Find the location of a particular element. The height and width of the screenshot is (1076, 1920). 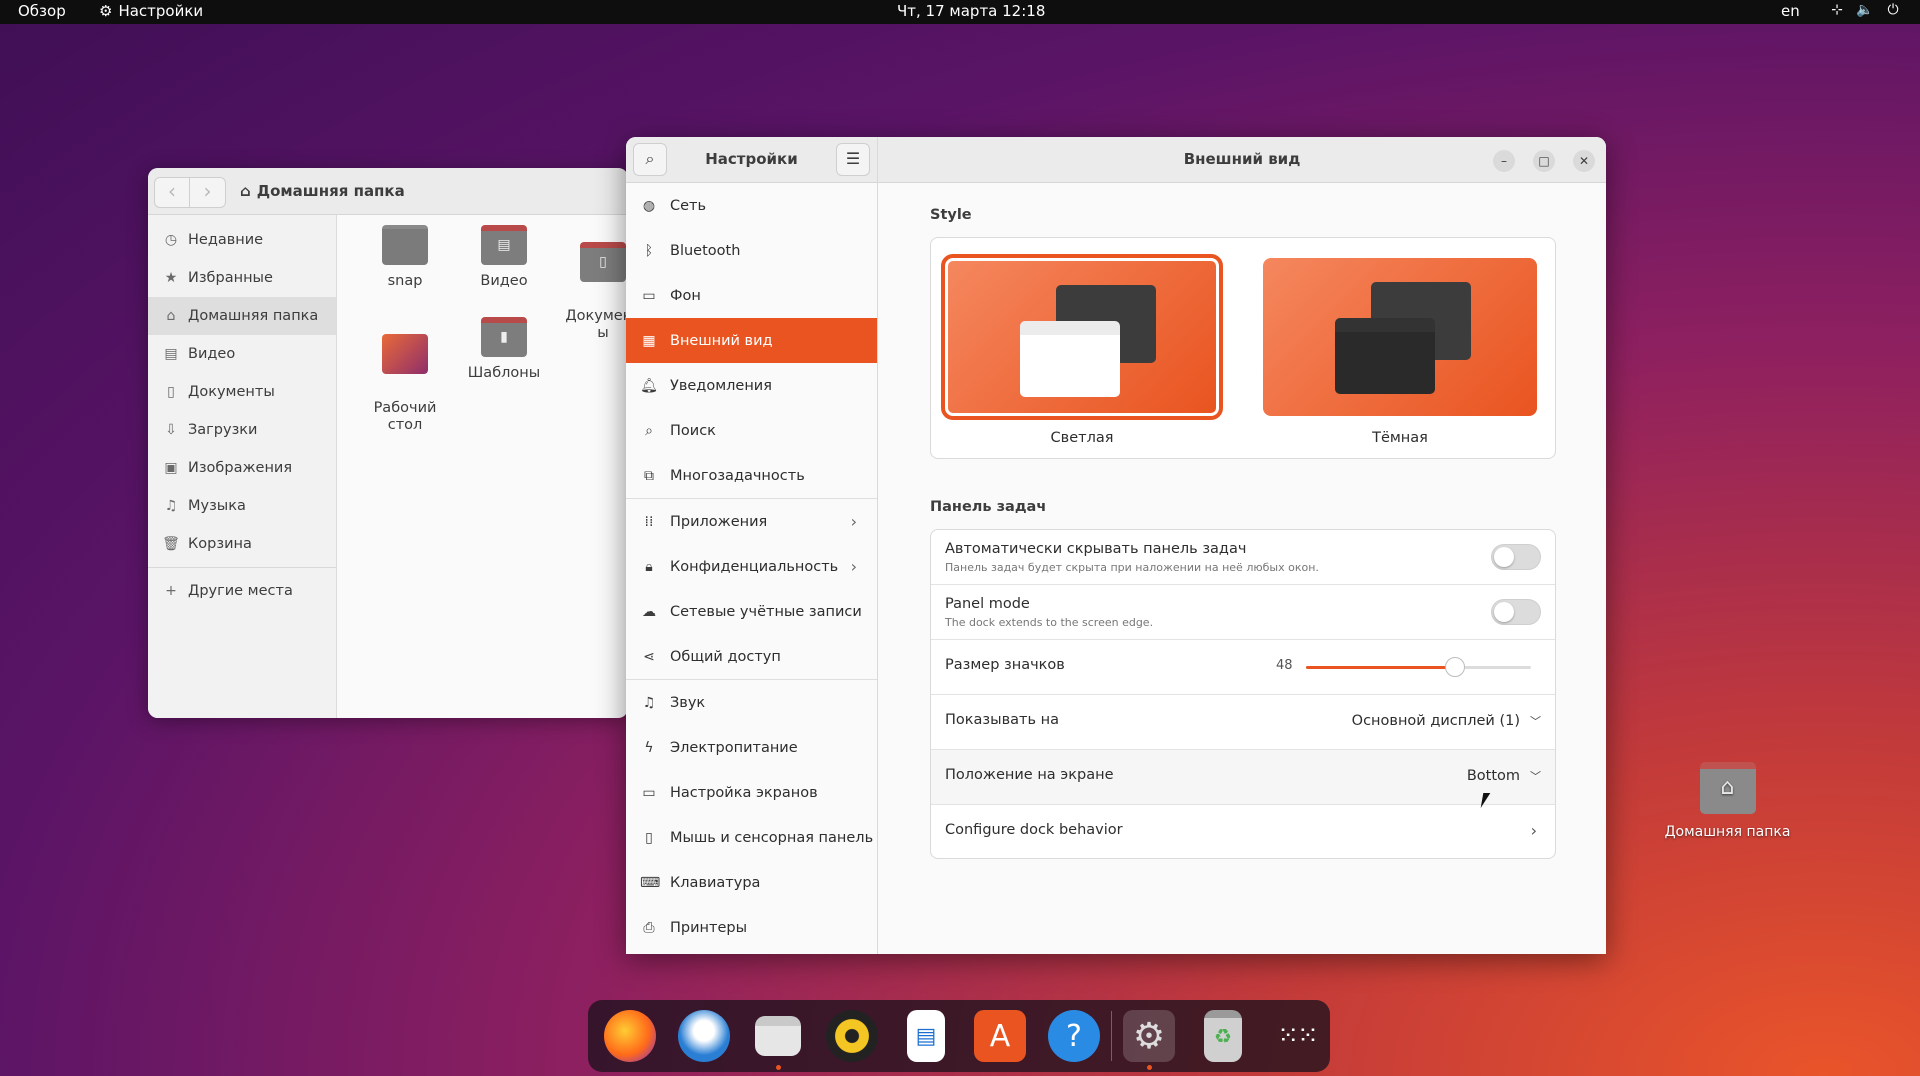

places-starred: ★ Избранные is located at coordinates (242, 278).